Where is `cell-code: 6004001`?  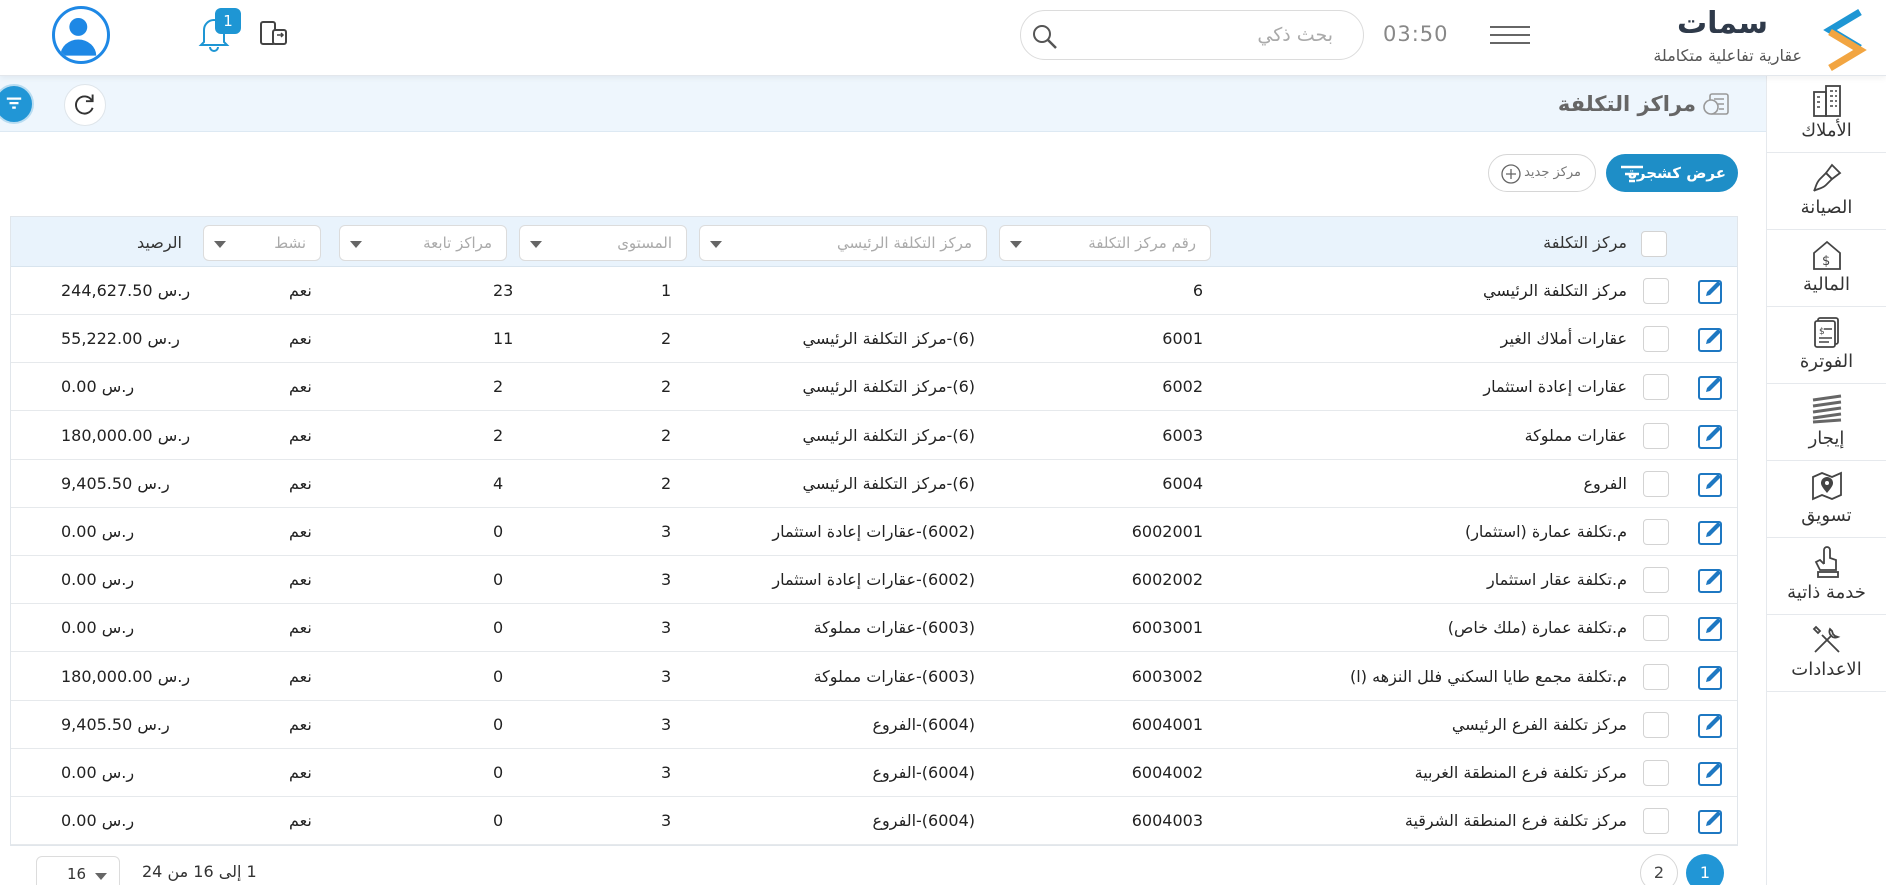
cell-code: 6004001 is located at coordinates (1167, 724).